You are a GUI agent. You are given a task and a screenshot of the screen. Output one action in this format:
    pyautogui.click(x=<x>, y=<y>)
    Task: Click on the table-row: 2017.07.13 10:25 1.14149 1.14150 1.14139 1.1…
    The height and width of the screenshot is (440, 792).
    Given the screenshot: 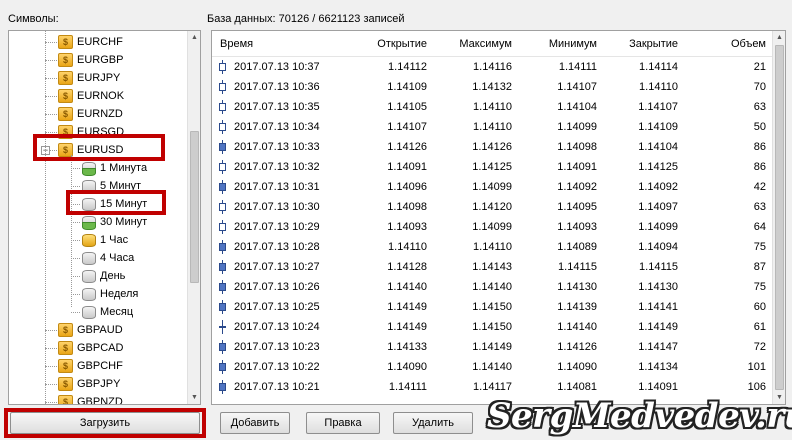 What is the action you would take?
    pyautogui.click(x=492, y=307)
    